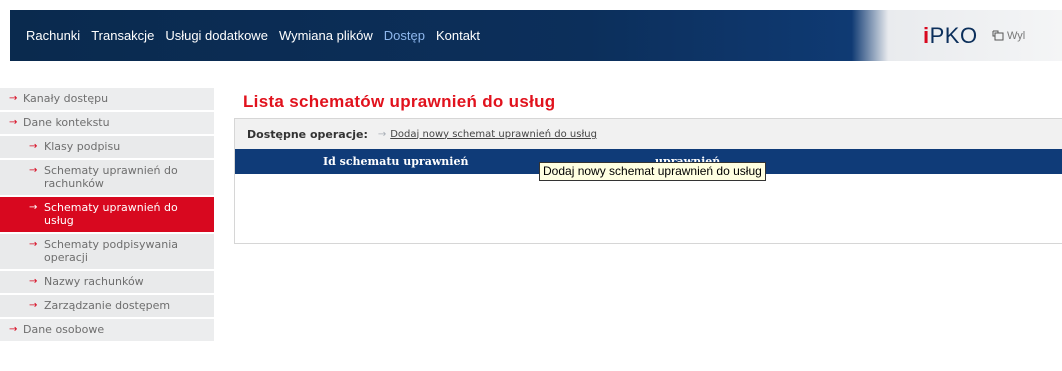 The width and height of the screenshot is (1062, 371). Describe the element at coordinates (998, 35) in the screenshot. I see `logout-icon` at that location.